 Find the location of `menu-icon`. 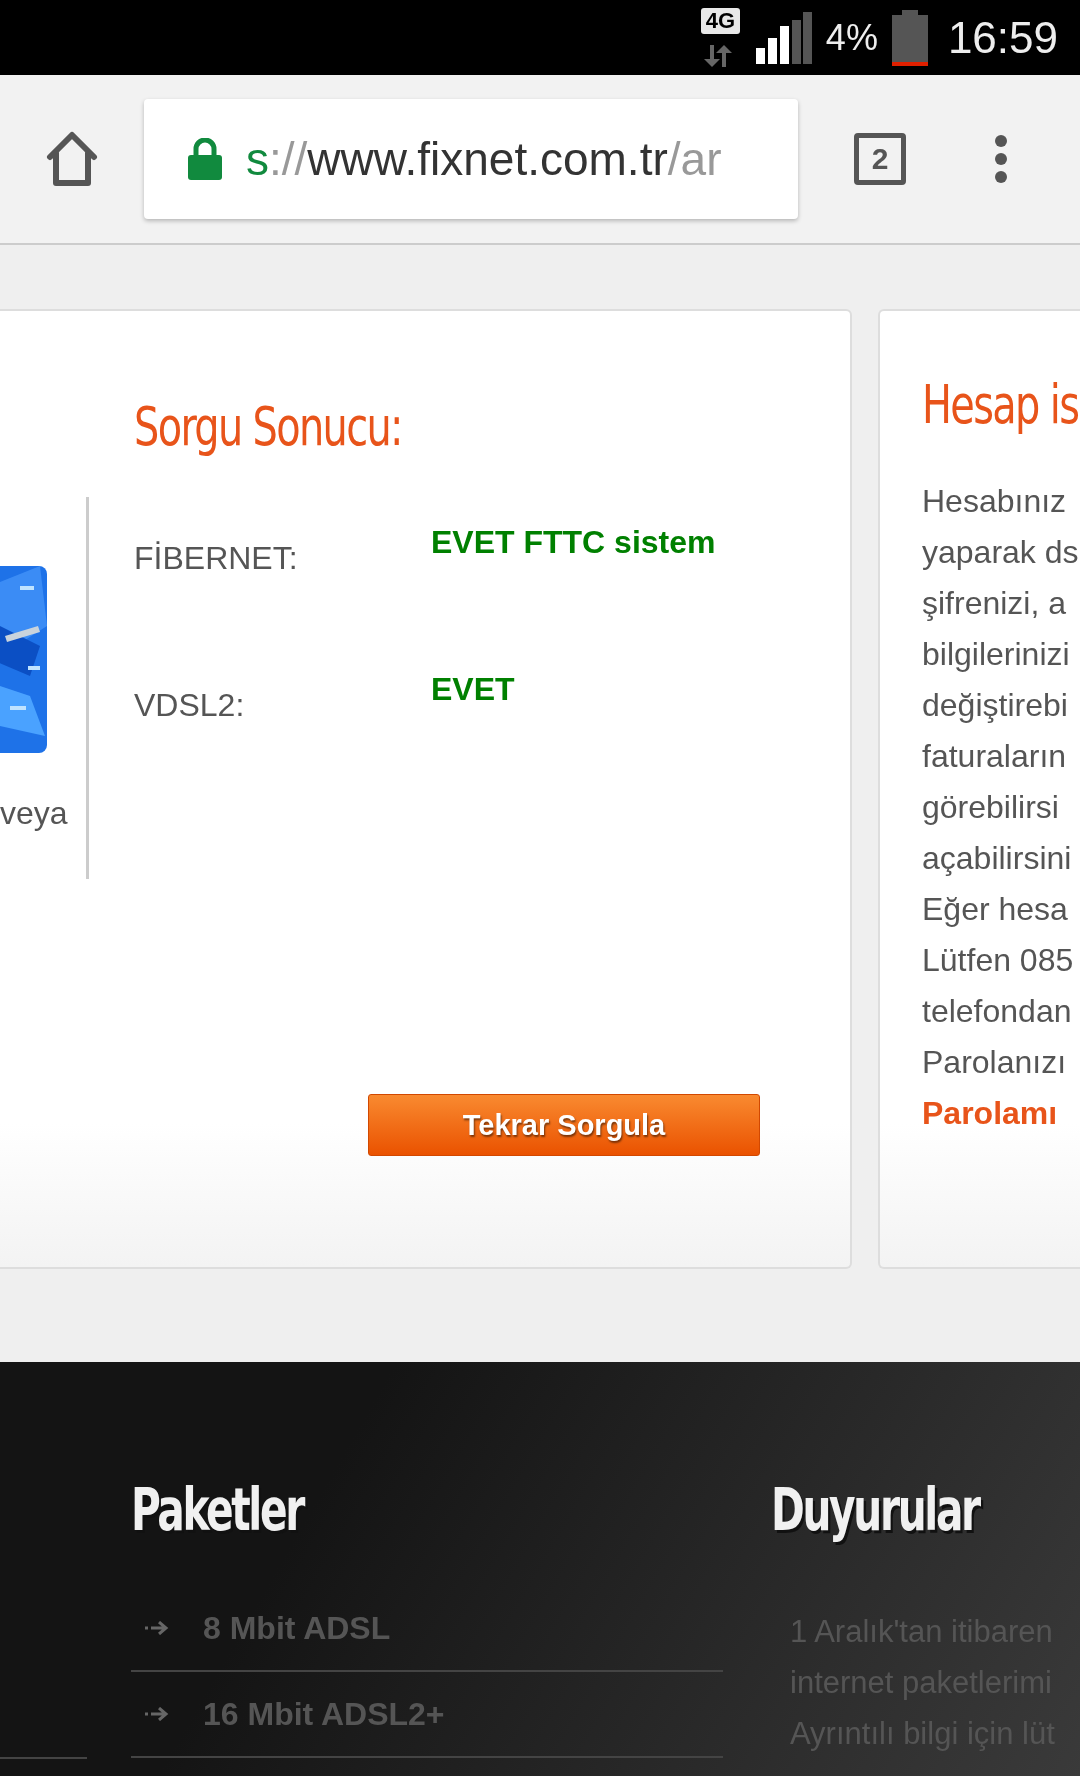

menu-icon is located at coordinates (1001, 159).